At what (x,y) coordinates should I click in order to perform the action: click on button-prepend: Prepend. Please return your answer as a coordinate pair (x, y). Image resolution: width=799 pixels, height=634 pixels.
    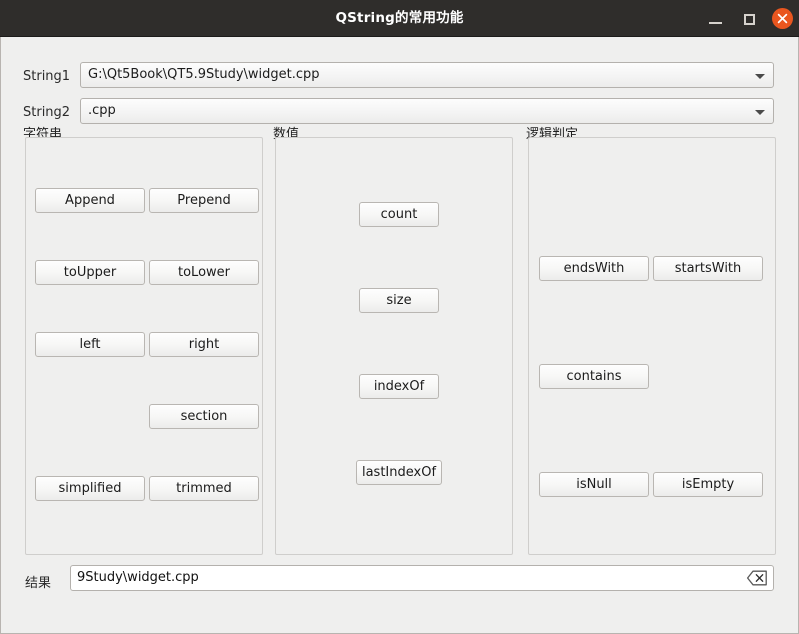
    Looking at the image, I should click on (204, 200).